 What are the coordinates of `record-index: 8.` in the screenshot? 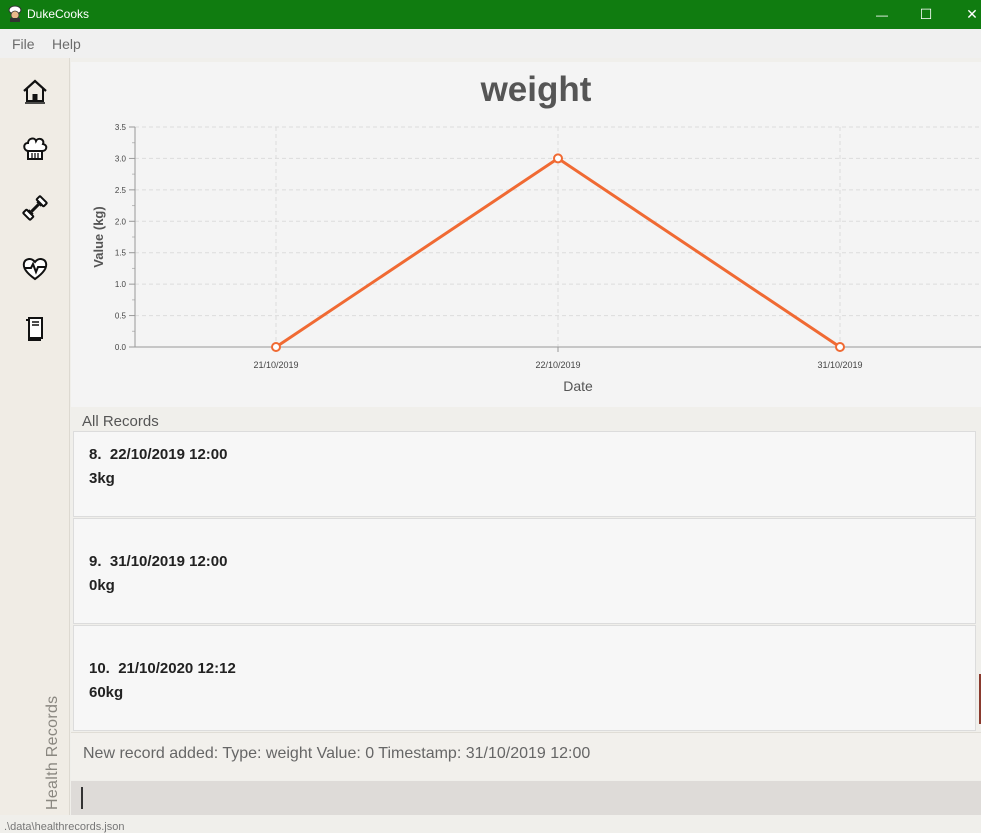 It's located at (95, 454).